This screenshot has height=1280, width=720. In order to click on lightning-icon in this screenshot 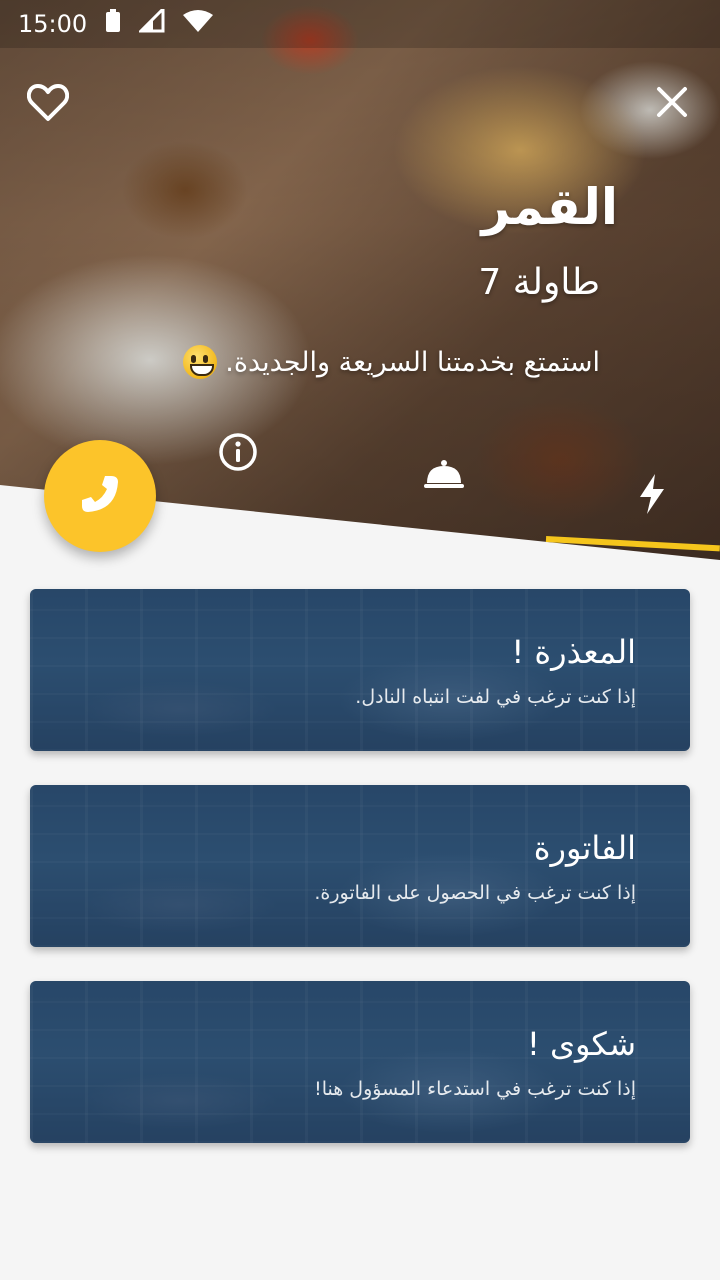, I will do `click(652, 496)`.